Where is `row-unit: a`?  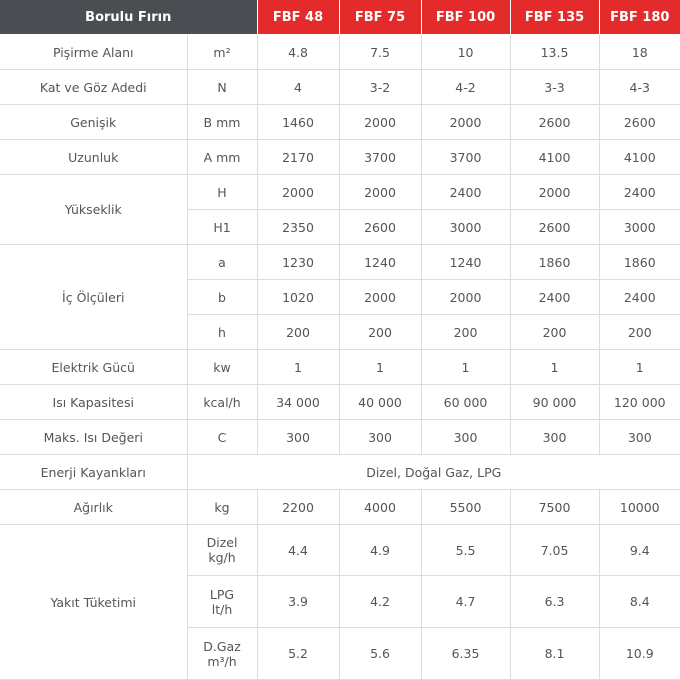
row-unit: a is located at coordinates (222, 262).